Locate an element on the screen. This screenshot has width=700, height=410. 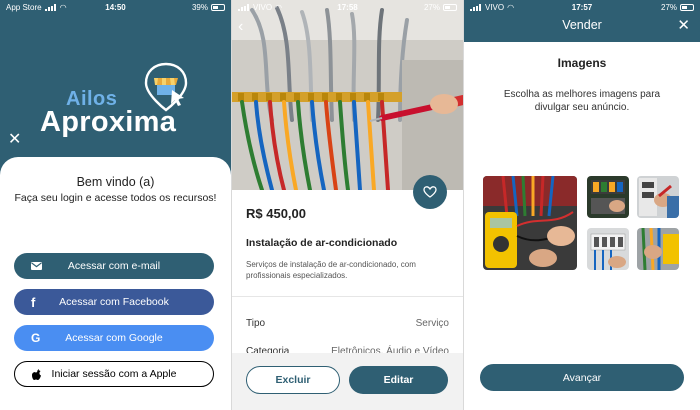
login-google-button: G Acessar com Google is located at coordinates (114, 338).